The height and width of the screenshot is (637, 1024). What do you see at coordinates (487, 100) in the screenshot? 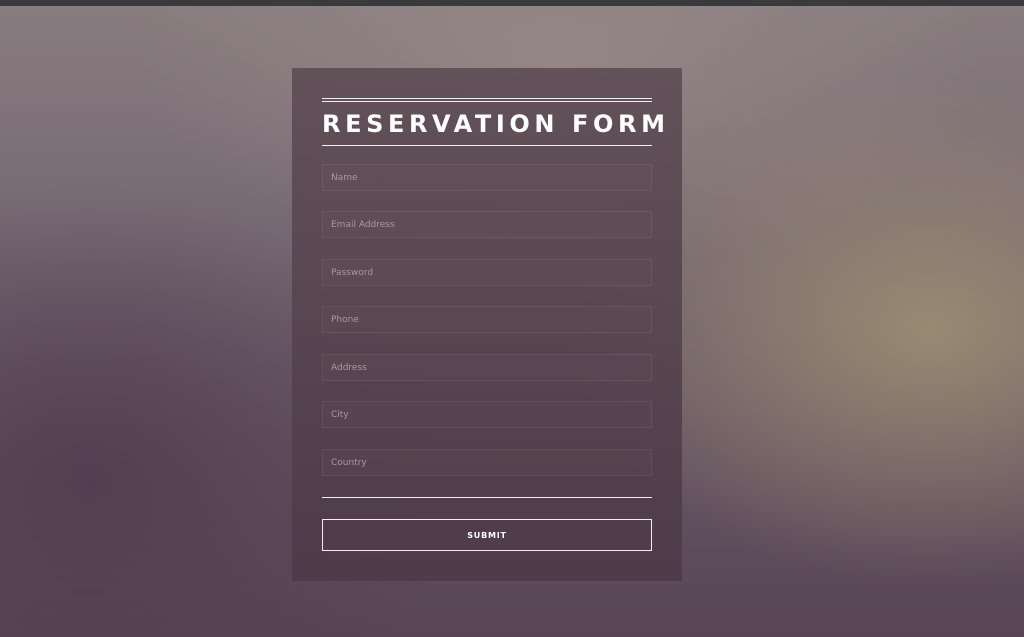
I see `title-top-double-rule` at bounding box center [487, 100].